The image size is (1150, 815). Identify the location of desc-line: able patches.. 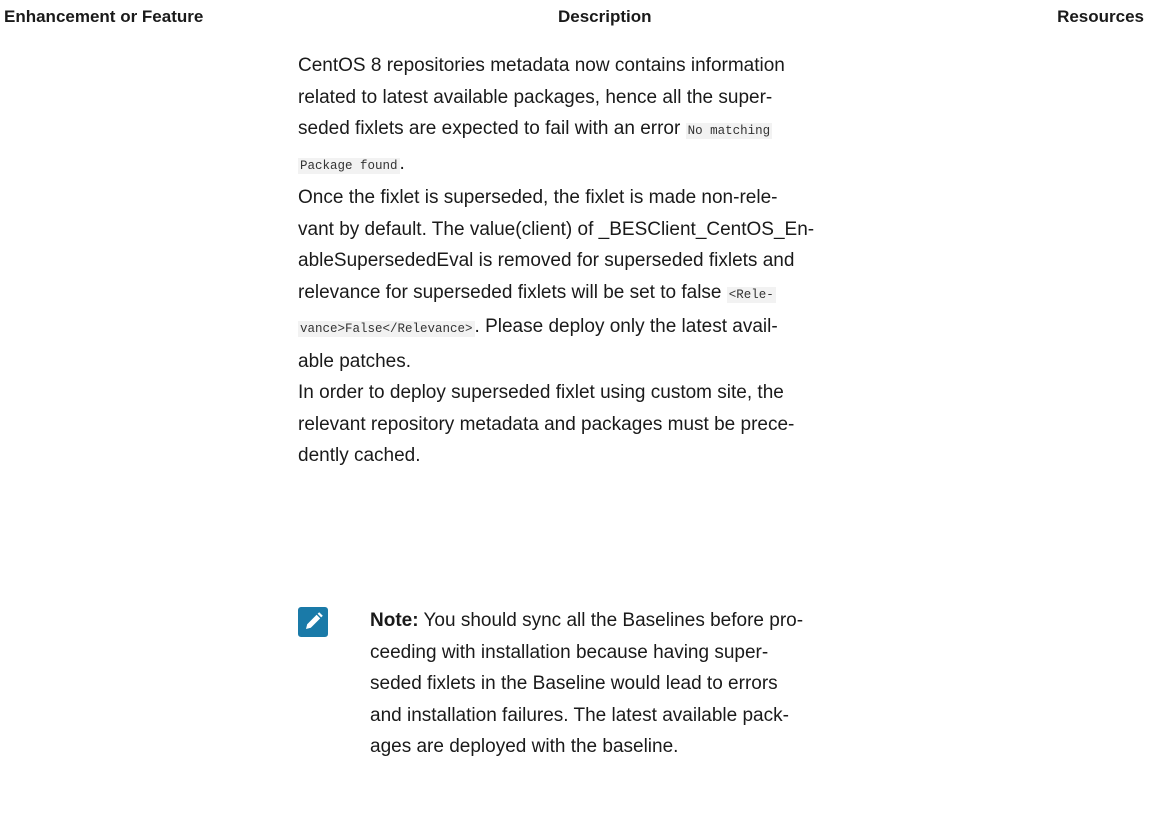
(355, 361).